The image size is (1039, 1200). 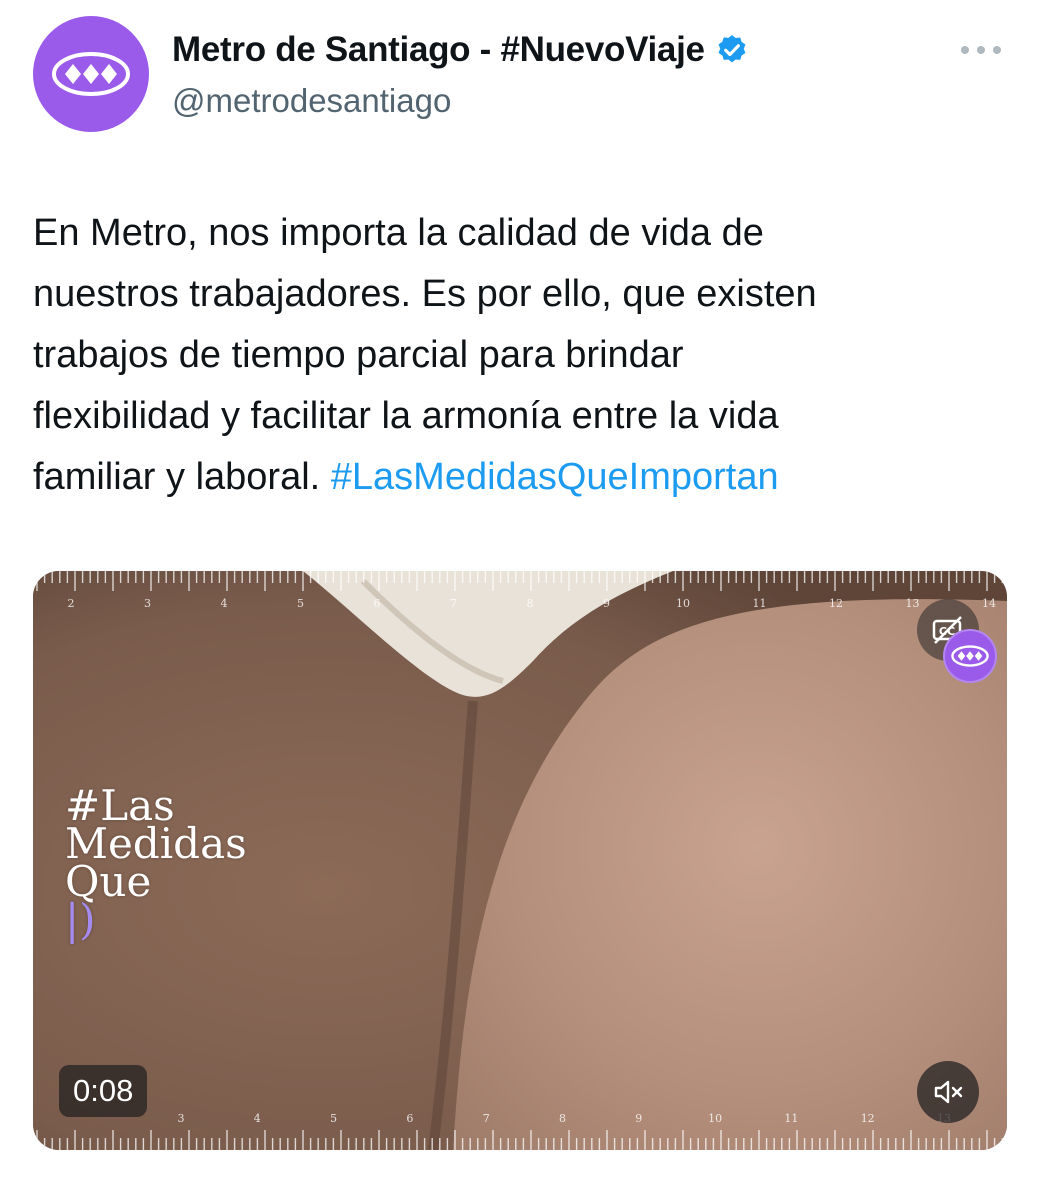 What do you see at coordinates (80, 919) in the screenshot?
I see `overlay-cursor: |)` at bounding box center [80, 919].